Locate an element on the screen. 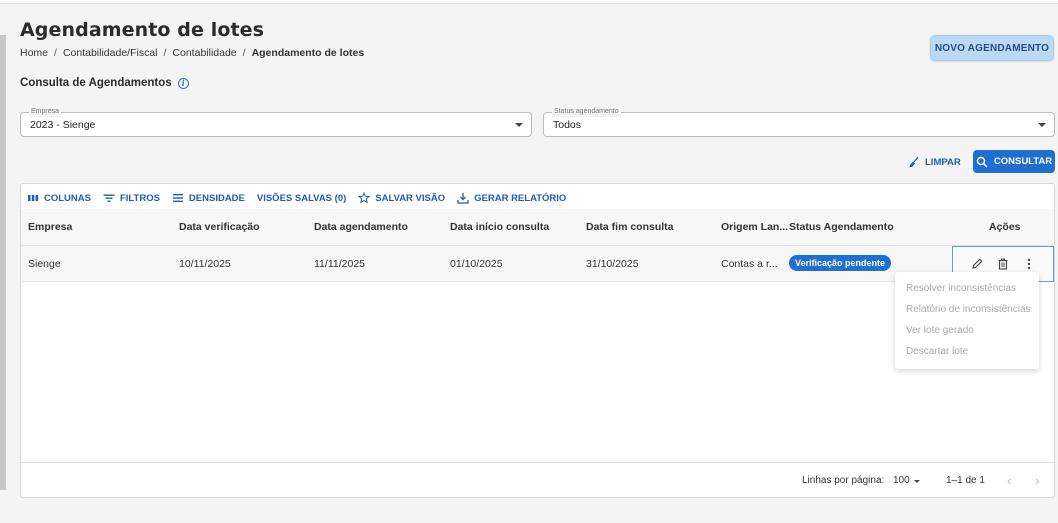  status-label: Status agendamento is located at coordinates (586, 112).